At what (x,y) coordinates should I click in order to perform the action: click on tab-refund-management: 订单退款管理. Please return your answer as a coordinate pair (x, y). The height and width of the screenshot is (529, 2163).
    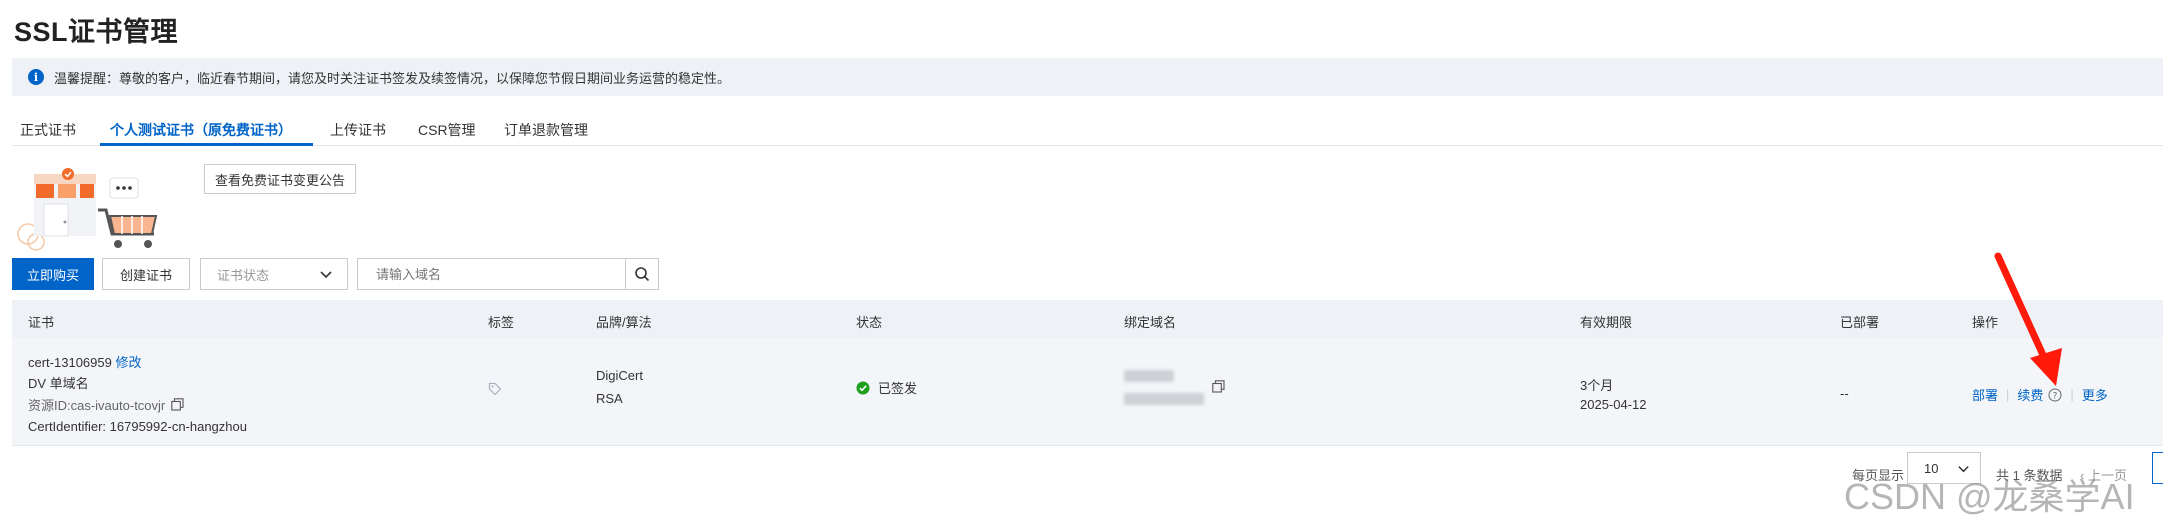
    Looking at the image, I should click on (546, 130).